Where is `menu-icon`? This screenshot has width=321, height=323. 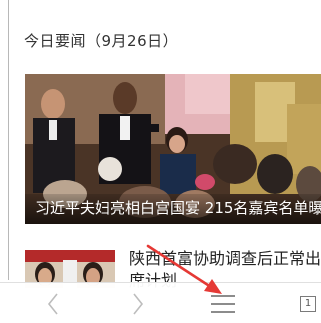 menu-icon is located at coordinates (223, 303).